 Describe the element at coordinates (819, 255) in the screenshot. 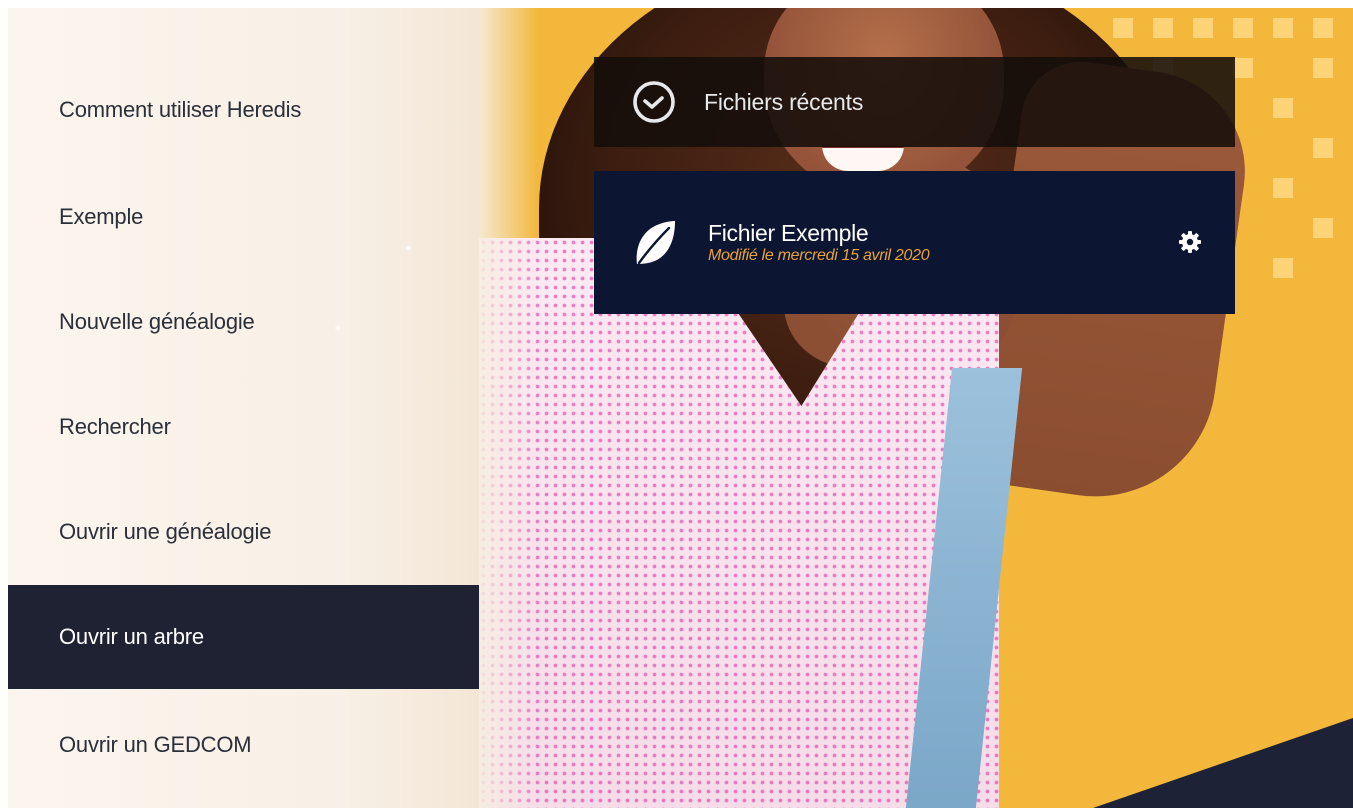

I see `file-modified-date: Modifié le mercredi 15 avril 2020` at that location.